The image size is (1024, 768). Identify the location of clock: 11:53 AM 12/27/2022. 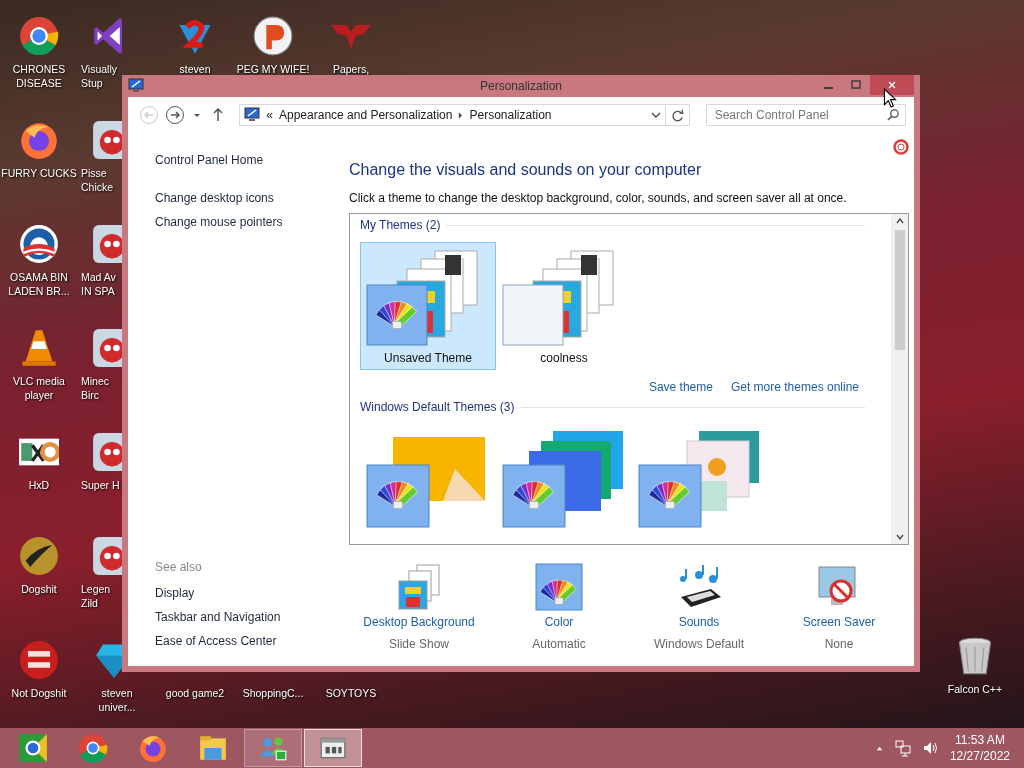
(979, 748).